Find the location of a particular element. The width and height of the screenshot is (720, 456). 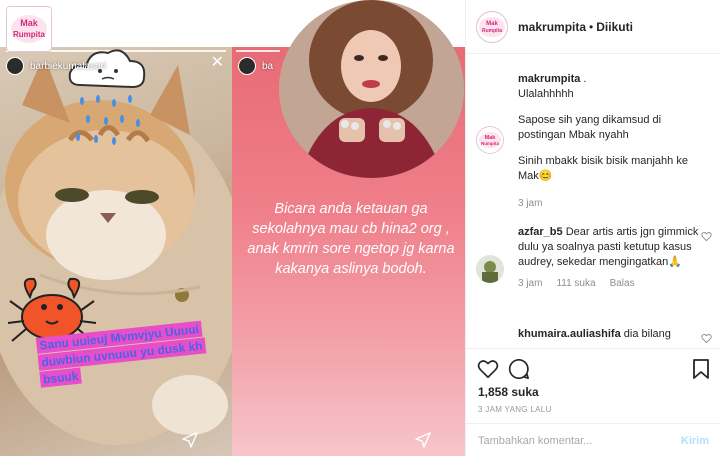

following-button: Diikuti is located at coordinates (614, 27).